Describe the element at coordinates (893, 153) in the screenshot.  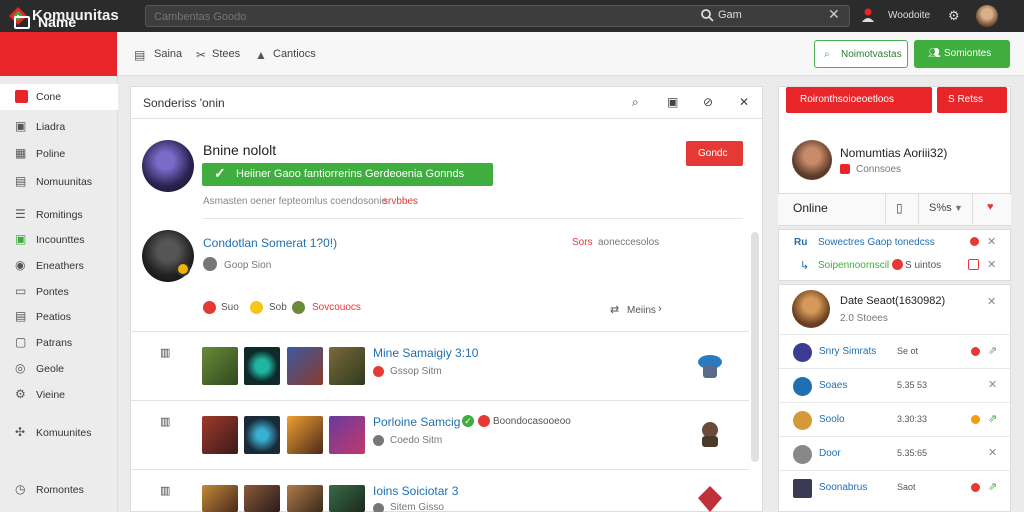
I see `profile-name: Nomumtias Aoriii32)` at that location.